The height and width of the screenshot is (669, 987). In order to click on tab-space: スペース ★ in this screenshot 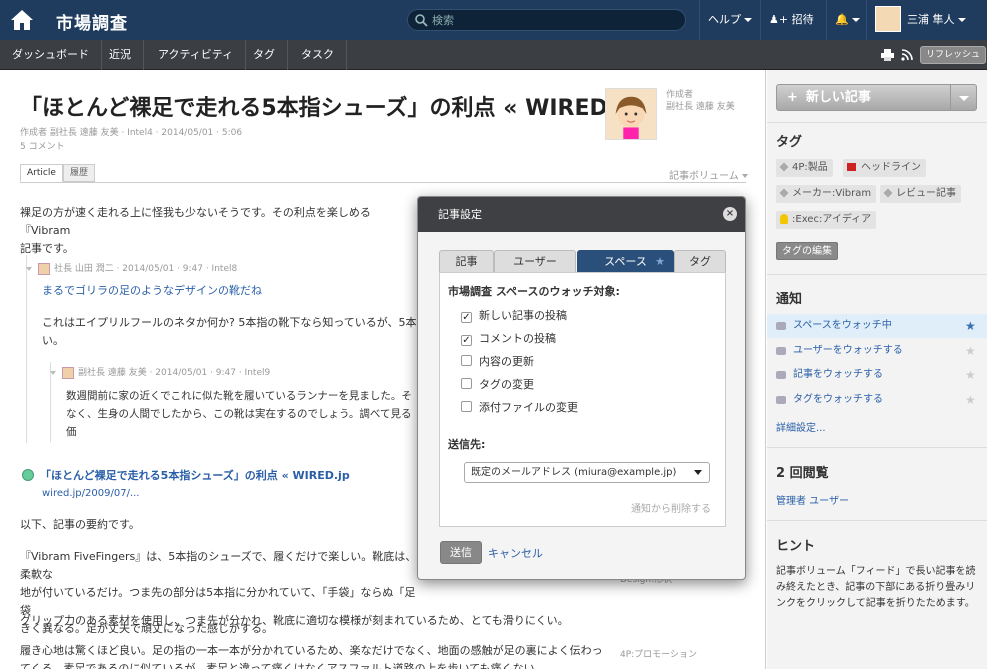, I will do `click(625, 261)`.